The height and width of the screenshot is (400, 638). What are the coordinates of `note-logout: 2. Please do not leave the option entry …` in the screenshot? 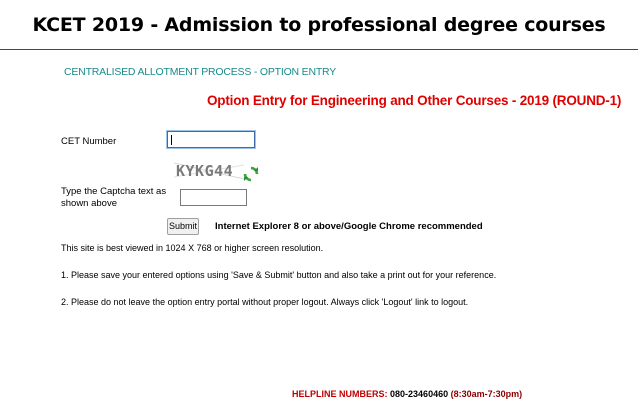 It's located at (265, 302).